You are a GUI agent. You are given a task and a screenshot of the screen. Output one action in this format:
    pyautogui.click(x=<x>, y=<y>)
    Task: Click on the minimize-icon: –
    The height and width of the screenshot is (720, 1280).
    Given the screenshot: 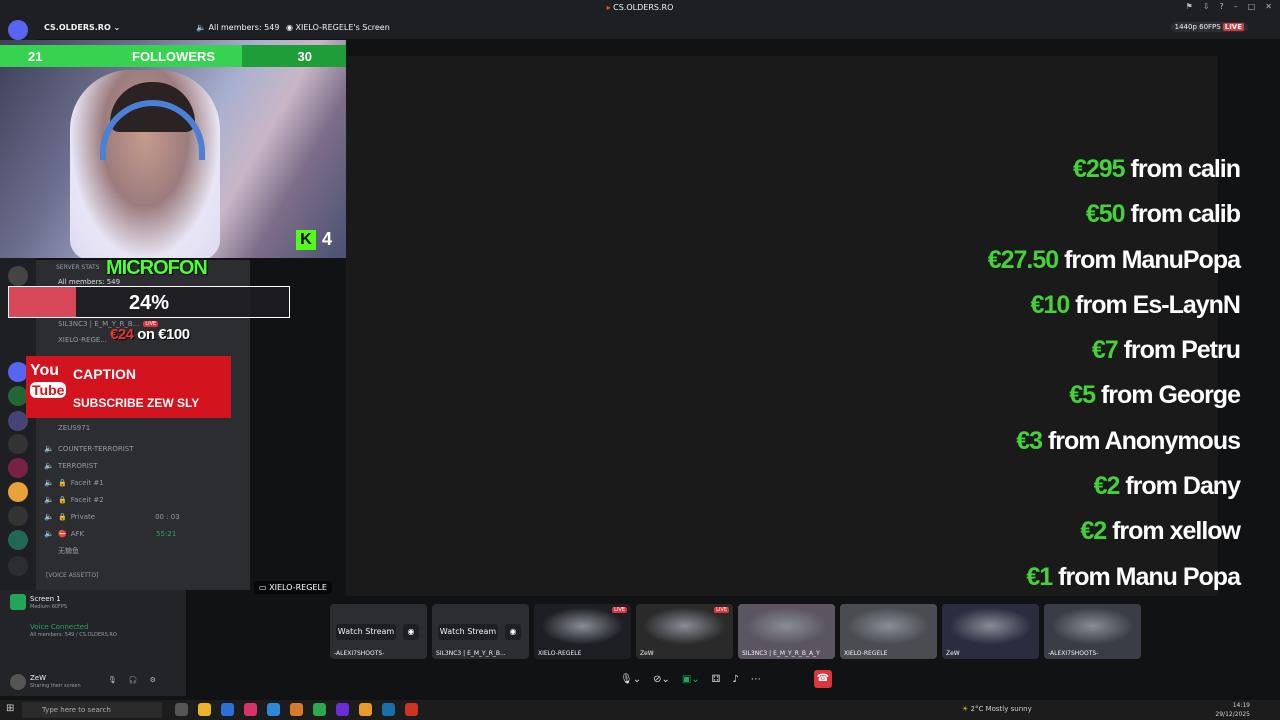 What is the action you would take?
    pyautogui.click(x=1236, y=6)
    